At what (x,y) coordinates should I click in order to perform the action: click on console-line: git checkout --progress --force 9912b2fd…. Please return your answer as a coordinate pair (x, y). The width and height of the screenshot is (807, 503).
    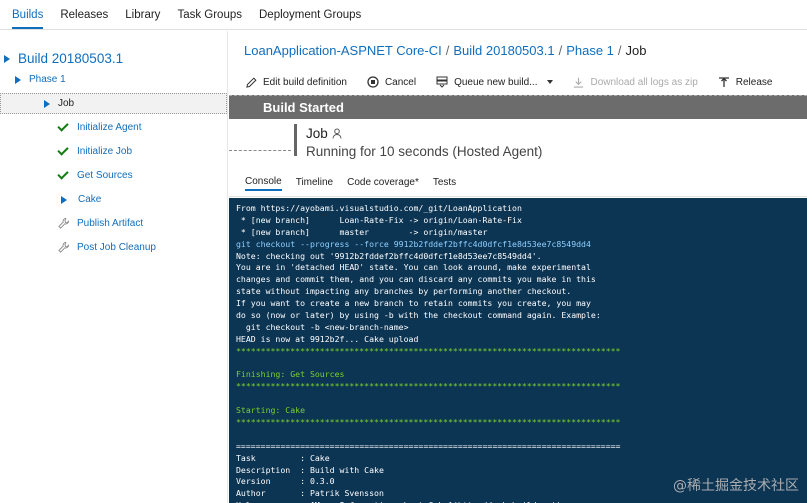
    Looking at the image, I should click on (413, 243).